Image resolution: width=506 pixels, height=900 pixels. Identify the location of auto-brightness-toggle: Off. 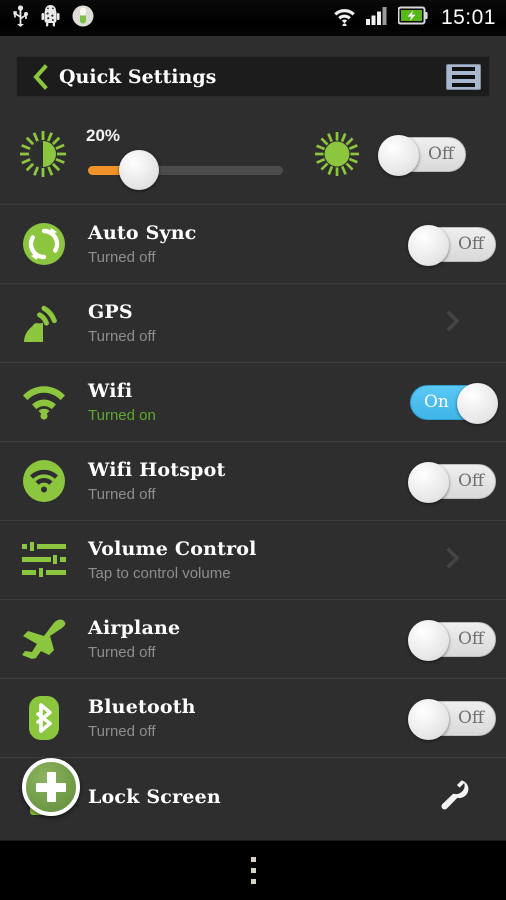
(426, 155).